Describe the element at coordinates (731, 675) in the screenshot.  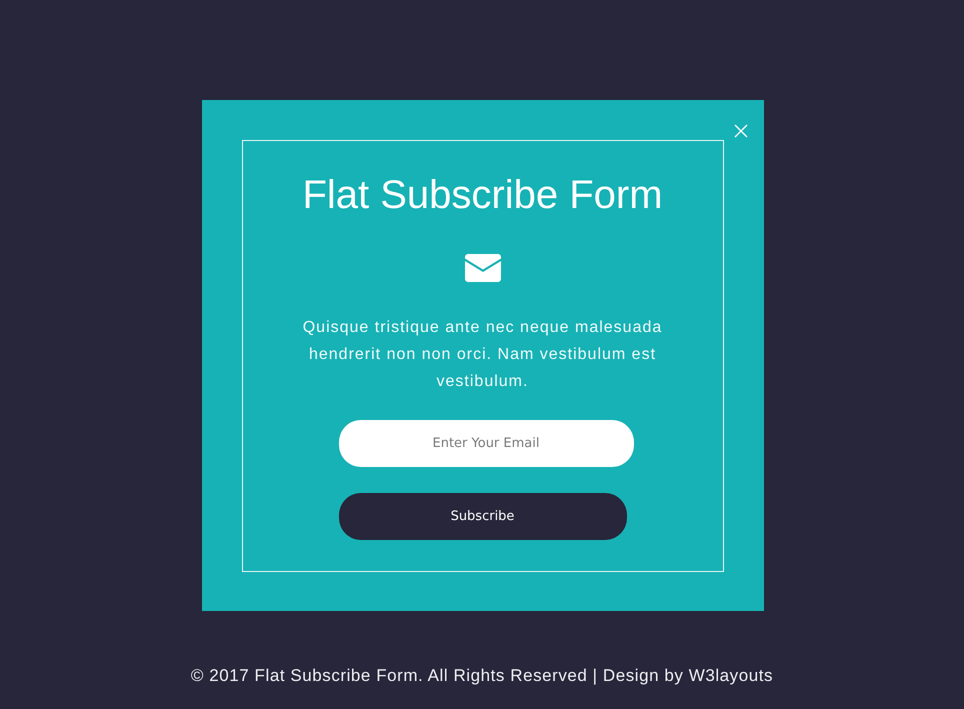
I see `footer-link: W3layouts` at that location.